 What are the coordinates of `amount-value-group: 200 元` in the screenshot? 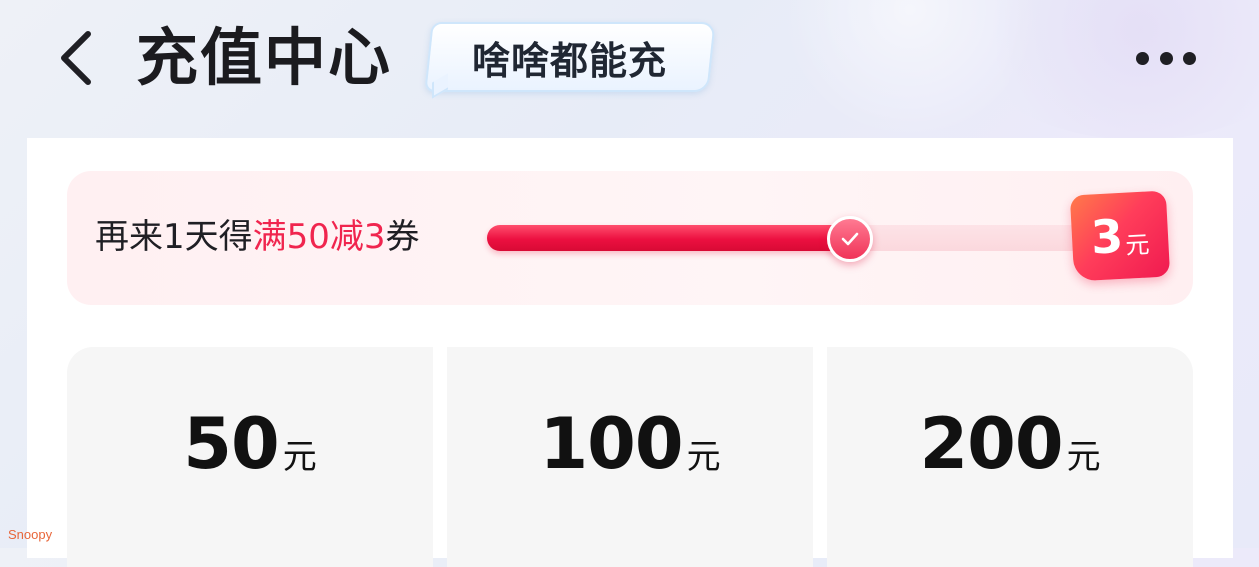 It's located at (1009, 444).